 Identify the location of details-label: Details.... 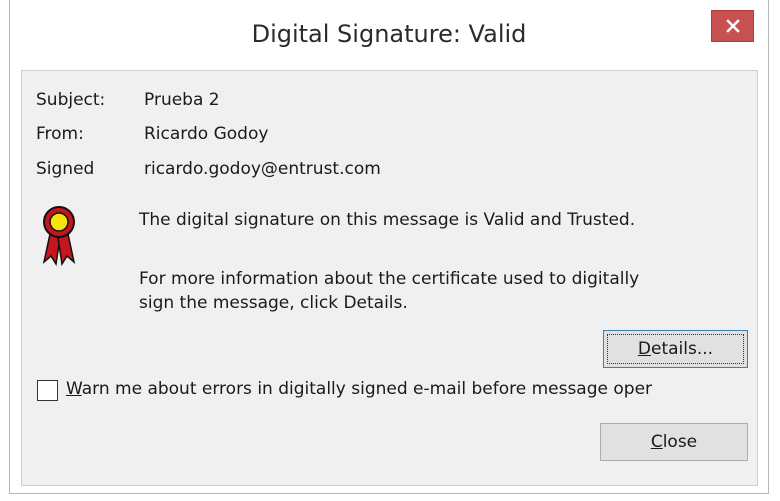
(675, 349).